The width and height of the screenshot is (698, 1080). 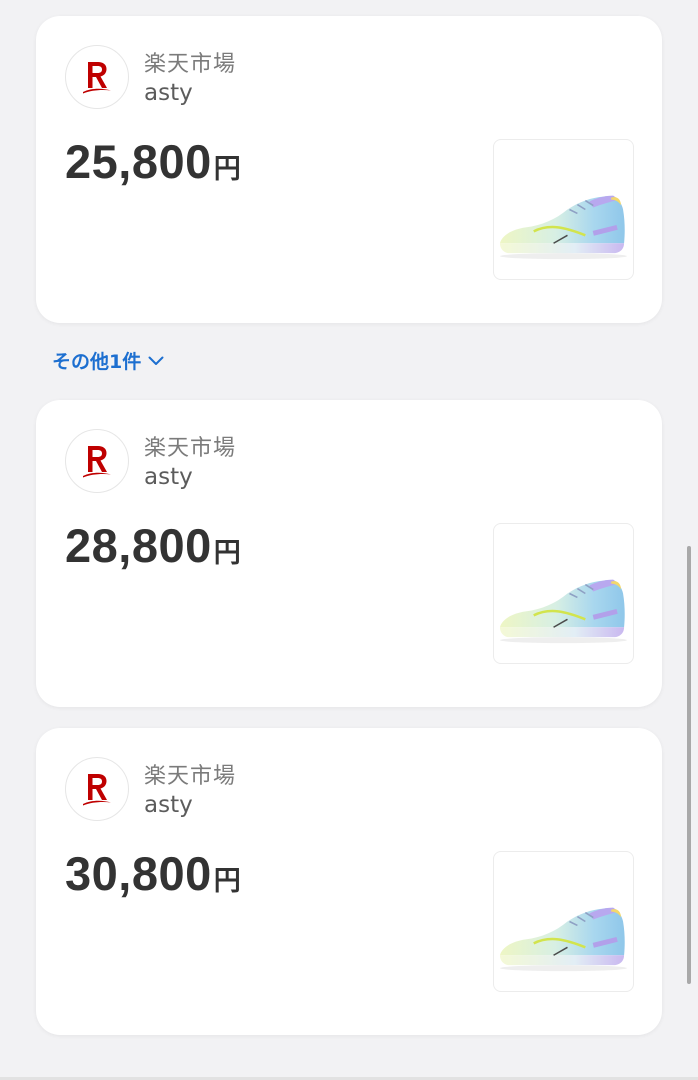 I want to click on show-more-label: その他1件, so click(x=97, y=362).